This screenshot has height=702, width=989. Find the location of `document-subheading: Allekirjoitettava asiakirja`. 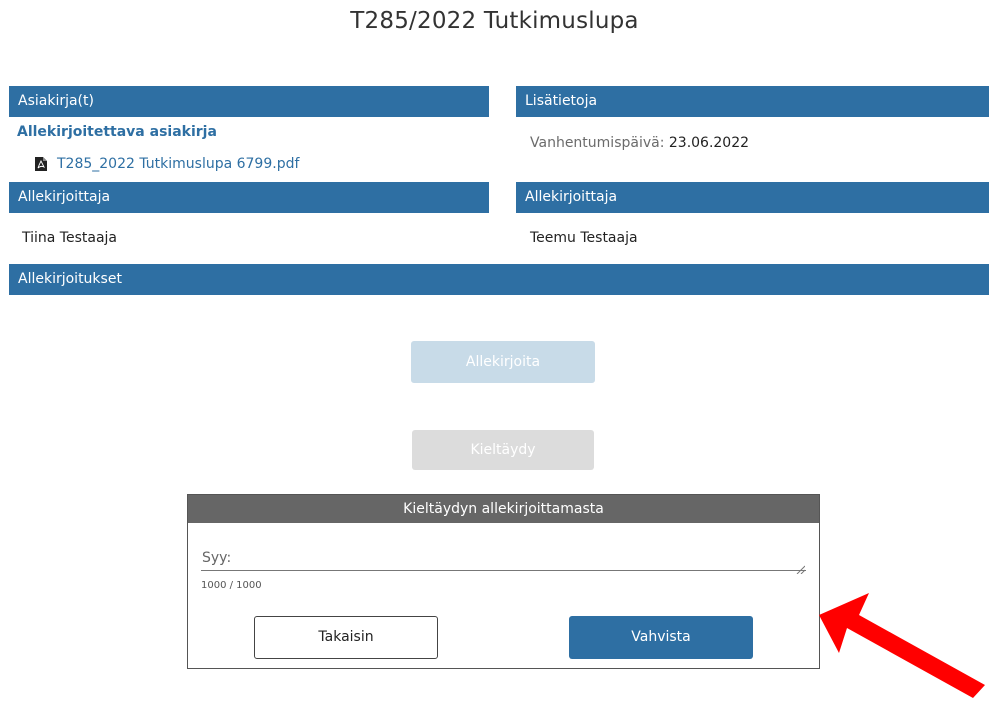

document-subheading: Allekirjoitettava asiakirja is located at coordinates (117, 132).